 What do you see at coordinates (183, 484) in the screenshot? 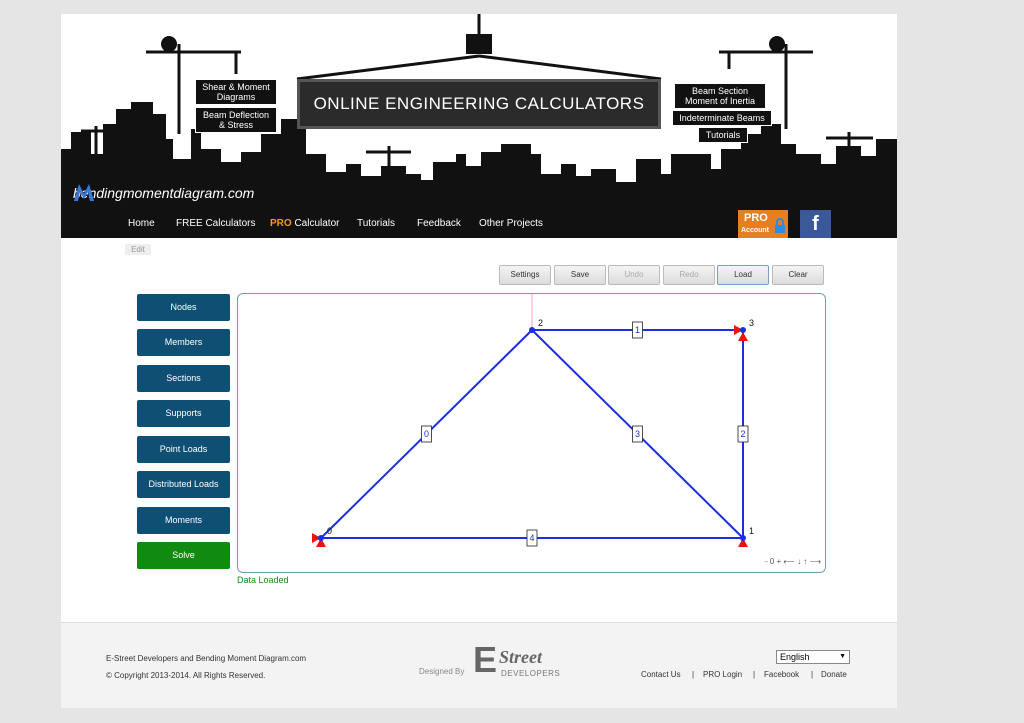
I see `sidebar-distributed-loads-button: Distributed Loads` at bounding box center [183, 484].